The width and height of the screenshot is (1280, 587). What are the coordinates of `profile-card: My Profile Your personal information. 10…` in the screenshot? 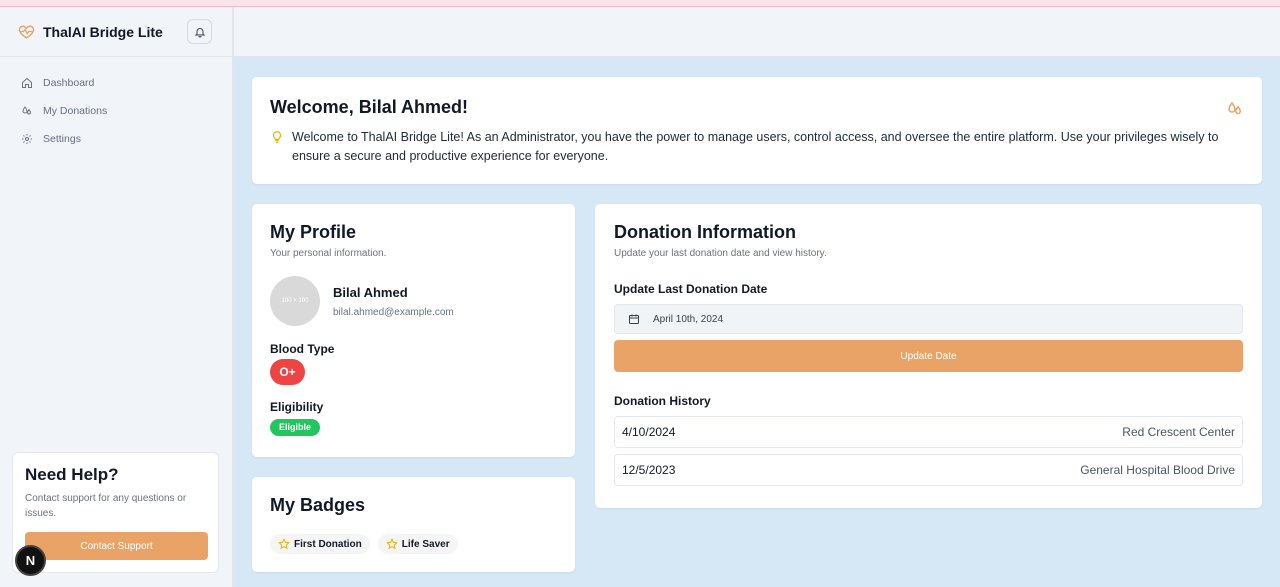 It's located at (413, 330).